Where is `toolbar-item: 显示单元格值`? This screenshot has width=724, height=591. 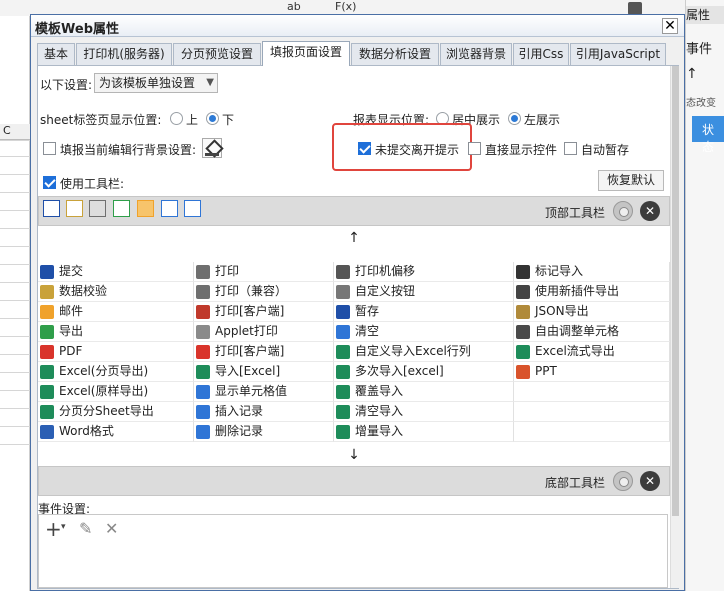 toolbar-item: 显示单元格值 is located at coordinates (264, 392).